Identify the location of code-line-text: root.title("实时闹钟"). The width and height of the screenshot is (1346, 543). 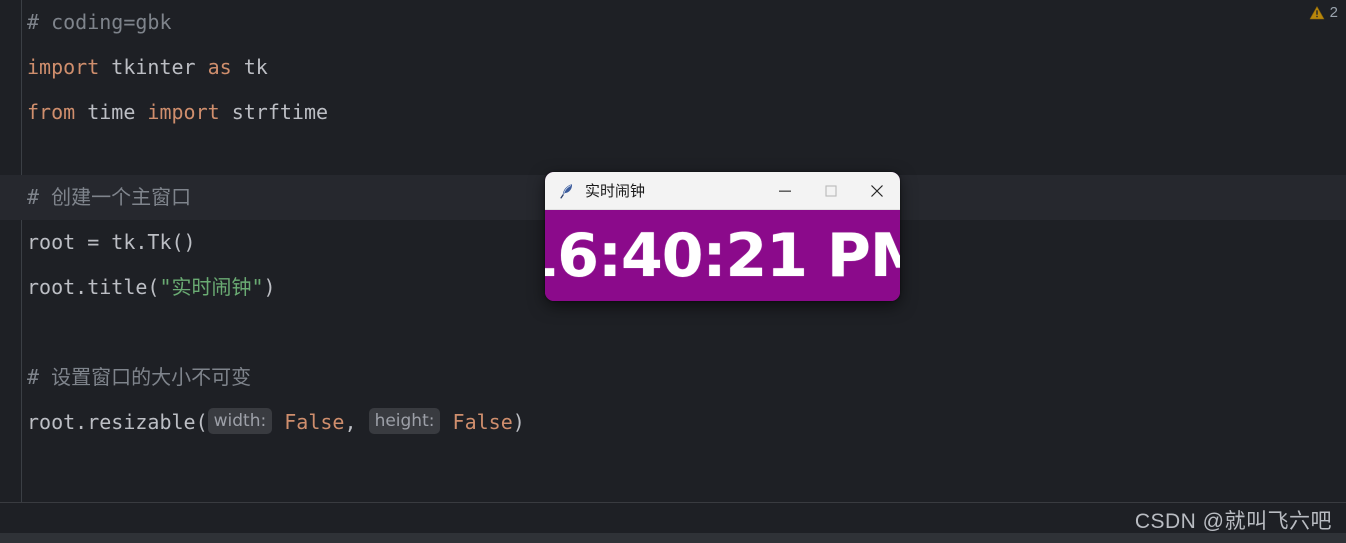
(138, 287).